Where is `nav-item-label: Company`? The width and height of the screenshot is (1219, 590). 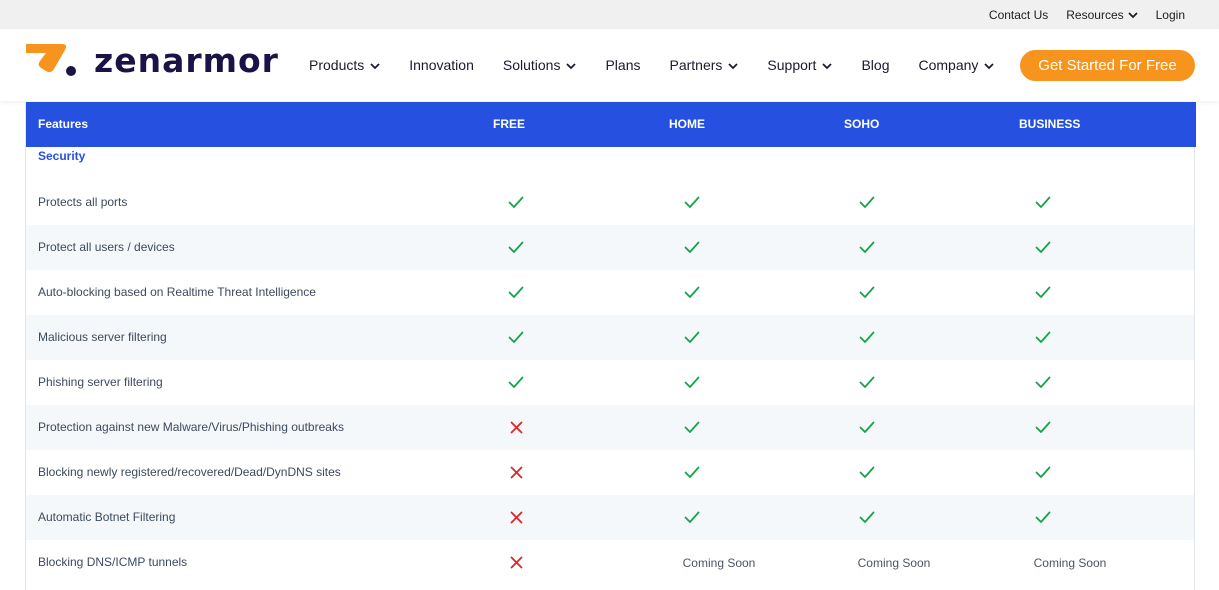 nav-item-label: Company is located at coordinates (948, 65).